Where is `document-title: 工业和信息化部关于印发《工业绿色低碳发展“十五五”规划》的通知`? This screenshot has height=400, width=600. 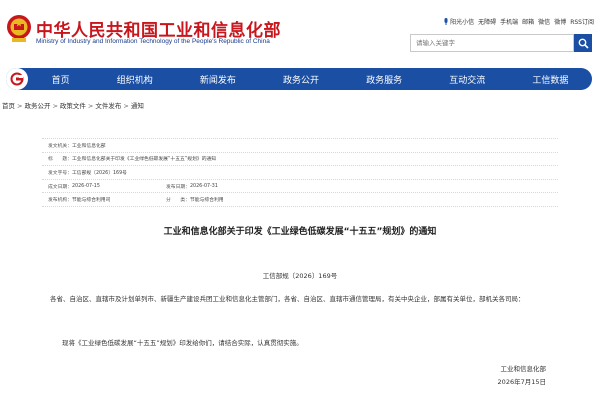 document-title: 工业和信息化部关于印发《工业绿色低碳发展“十五五”规划》的通知 is located at coordinates (300, 232).